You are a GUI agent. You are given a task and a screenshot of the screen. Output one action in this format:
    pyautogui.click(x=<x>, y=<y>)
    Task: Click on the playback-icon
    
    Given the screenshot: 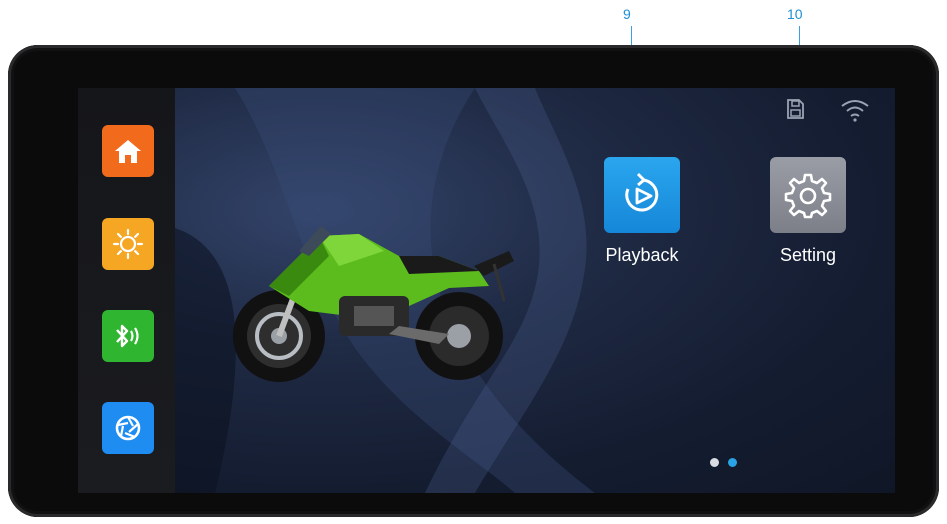 What is the action you would take?
    pyautogui.click(x=642, y=192)
    